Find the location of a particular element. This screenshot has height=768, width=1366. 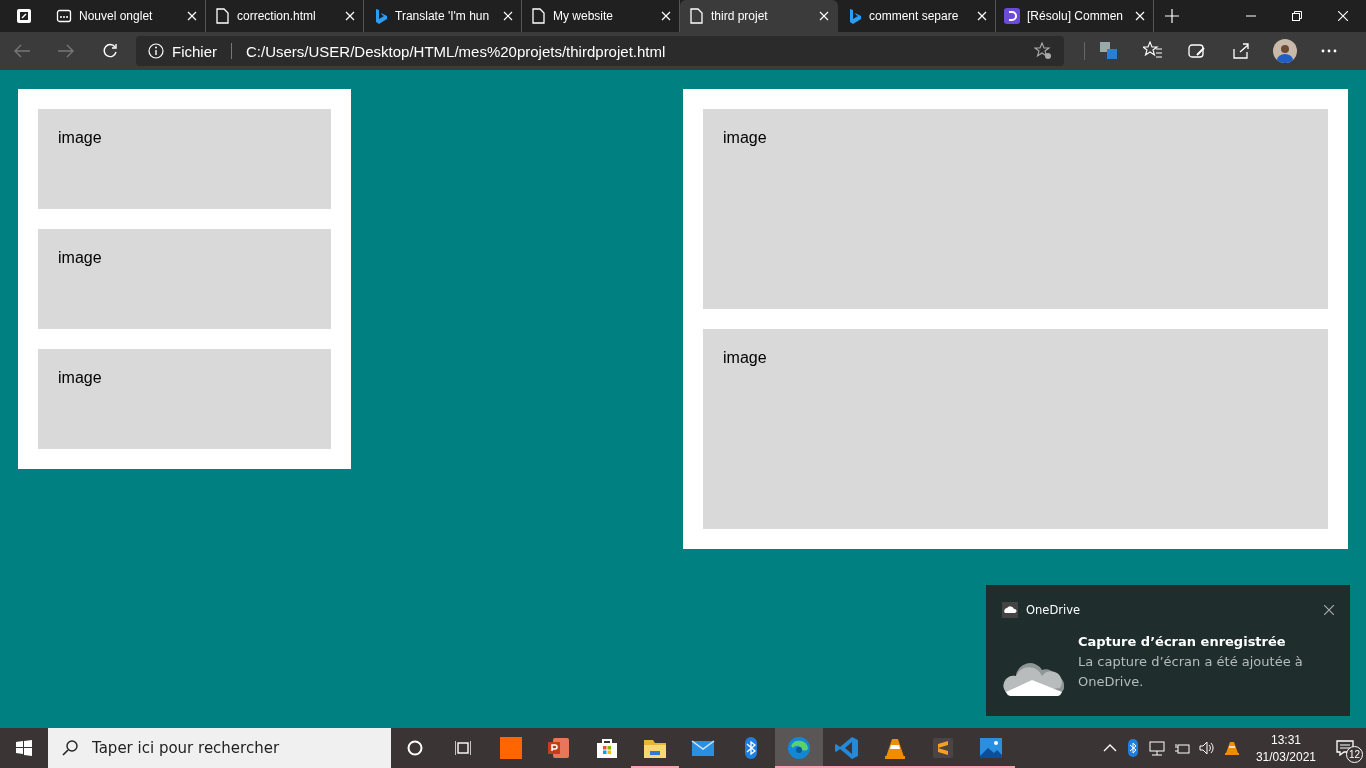

refresh-icon is located at coordinates (110, 51).